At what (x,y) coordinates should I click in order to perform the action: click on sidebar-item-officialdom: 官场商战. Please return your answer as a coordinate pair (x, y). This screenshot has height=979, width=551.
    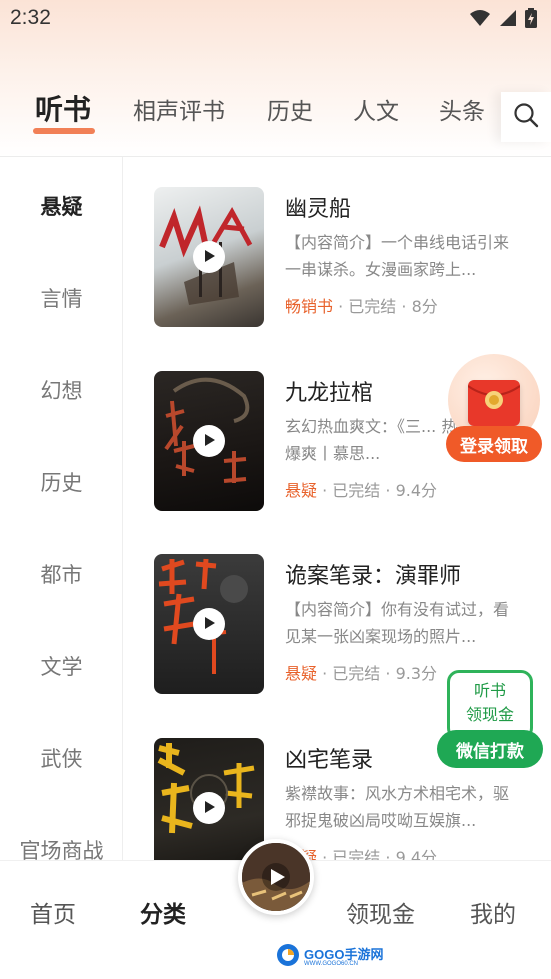
    Looking at the image, I should click on (61, 847).